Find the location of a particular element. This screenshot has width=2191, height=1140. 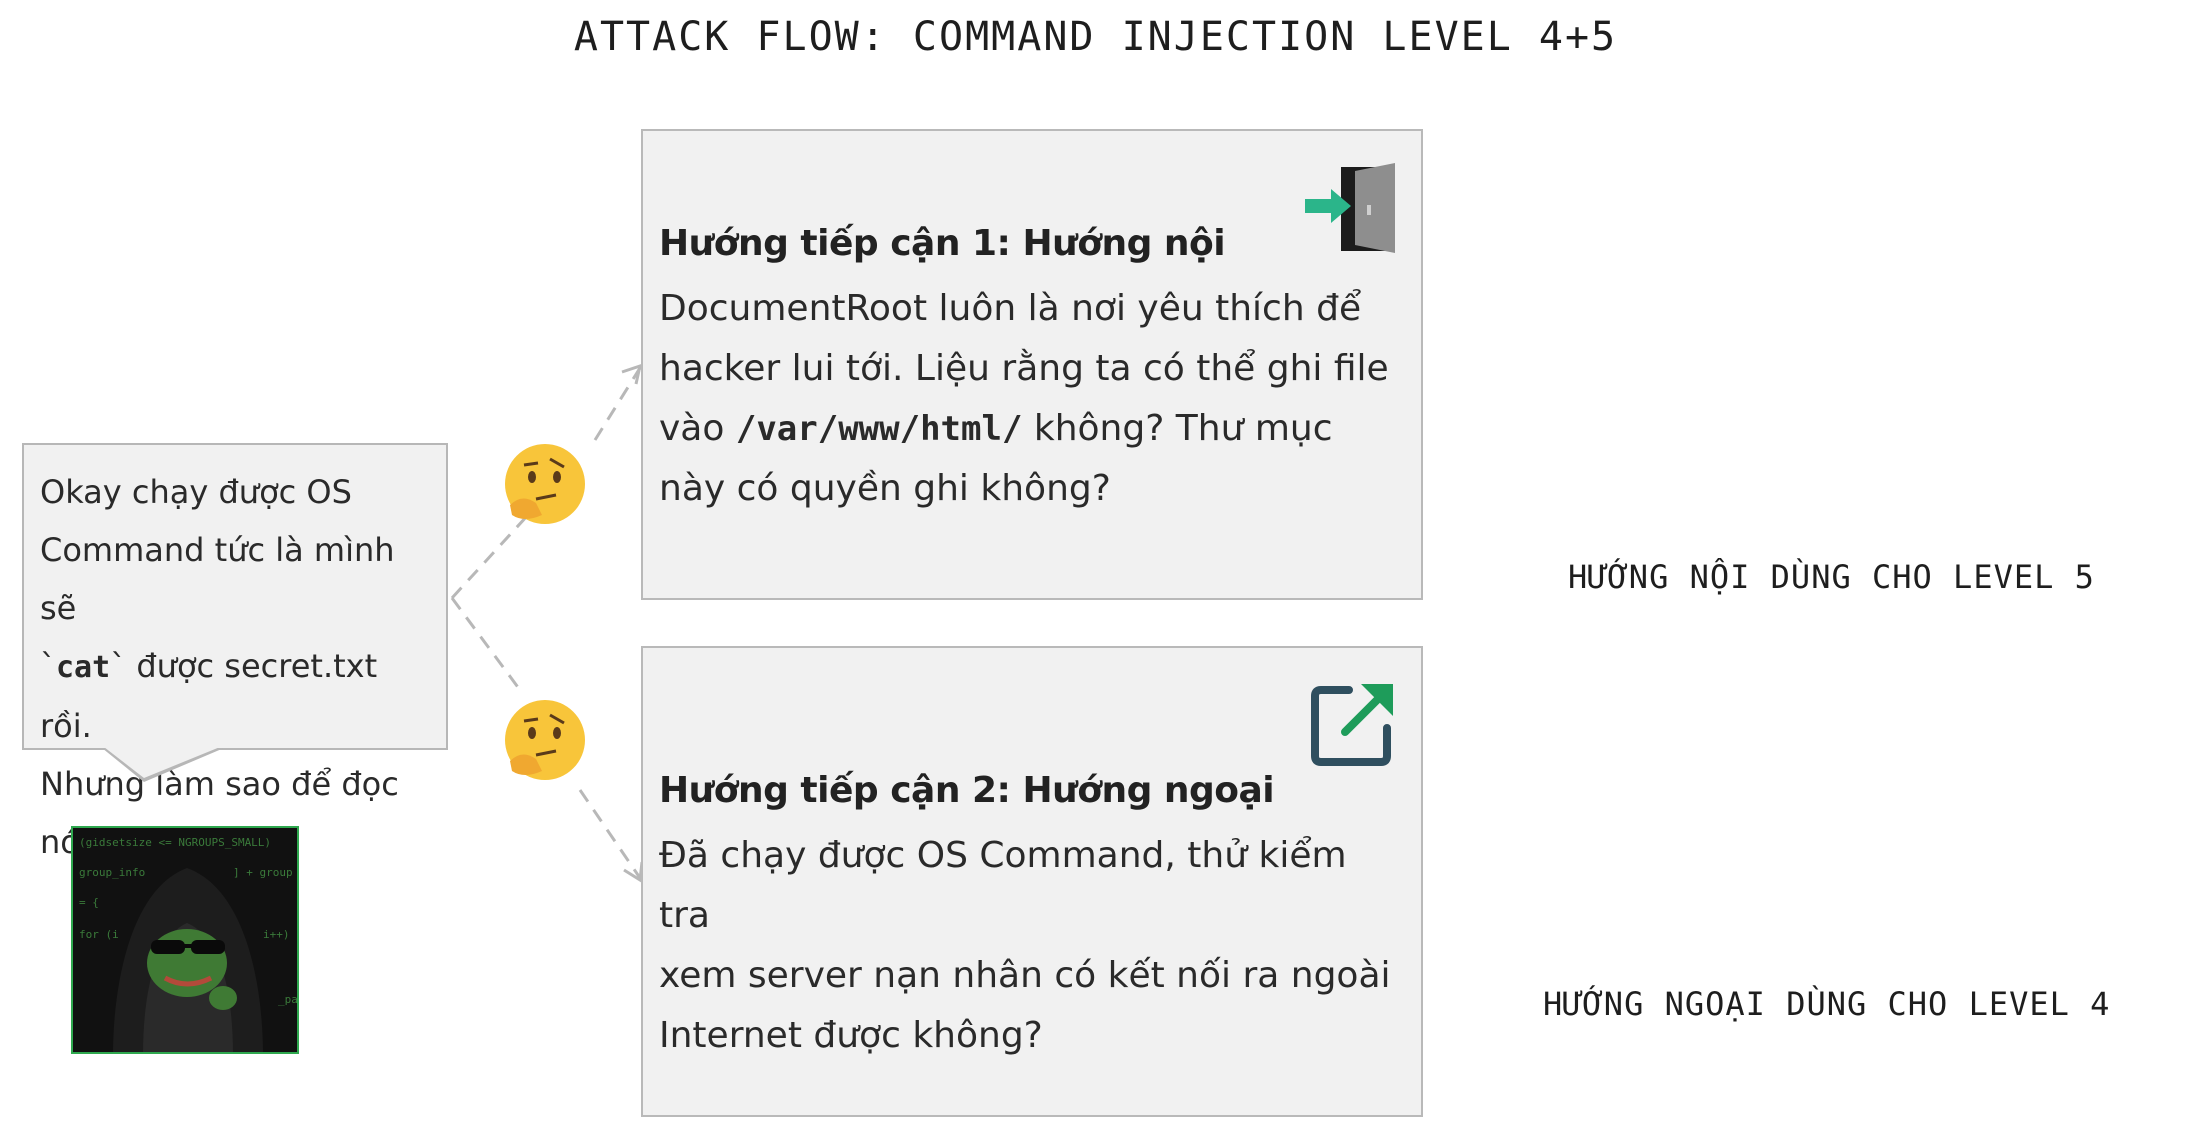

door-enter-icon is located at coordinates (1350, 208).